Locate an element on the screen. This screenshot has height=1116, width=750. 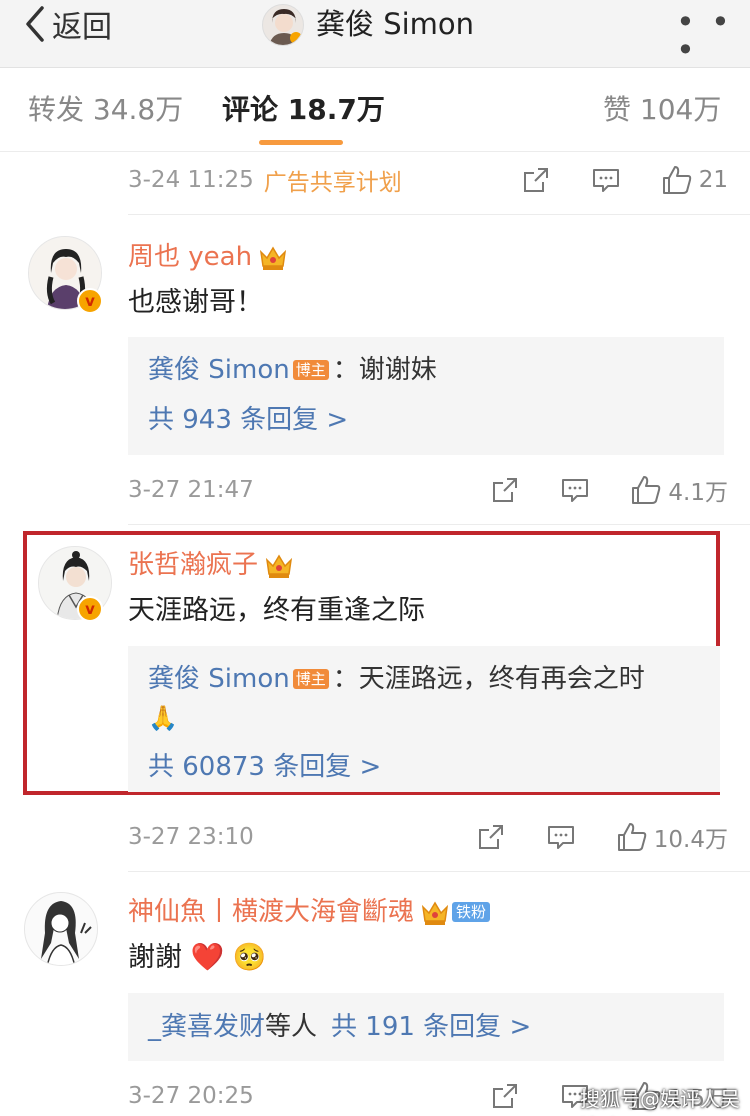
more-replies-link: 共 191 条回复 > is located at coordinates (431, 1027).